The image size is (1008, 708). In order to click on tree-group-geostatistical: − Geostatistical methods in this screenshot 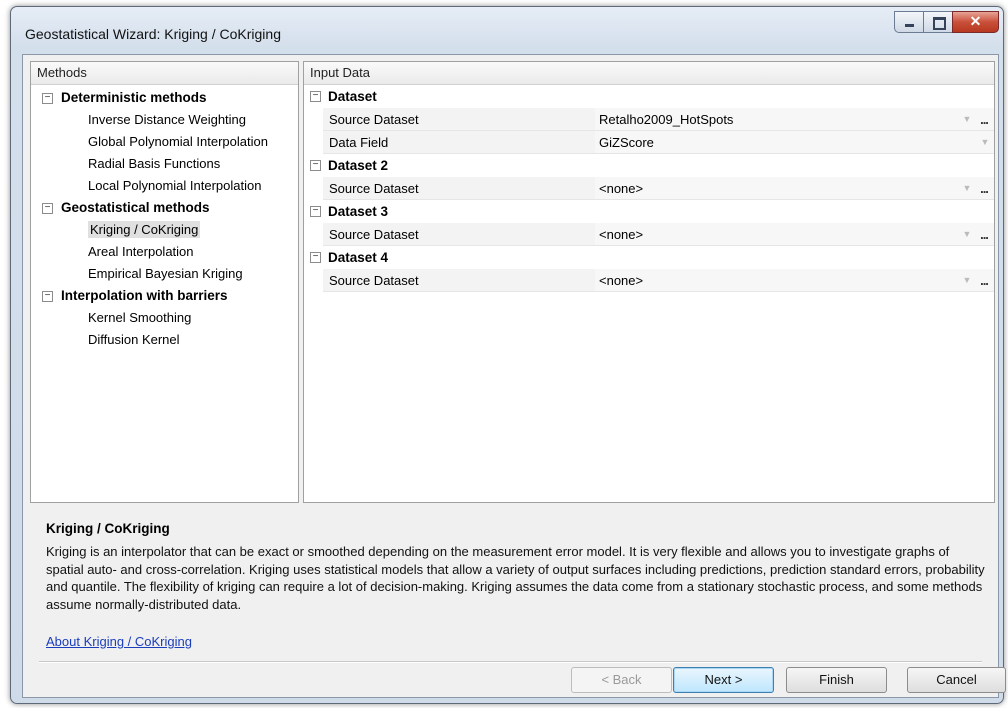, I will do `click(164, 208)`.